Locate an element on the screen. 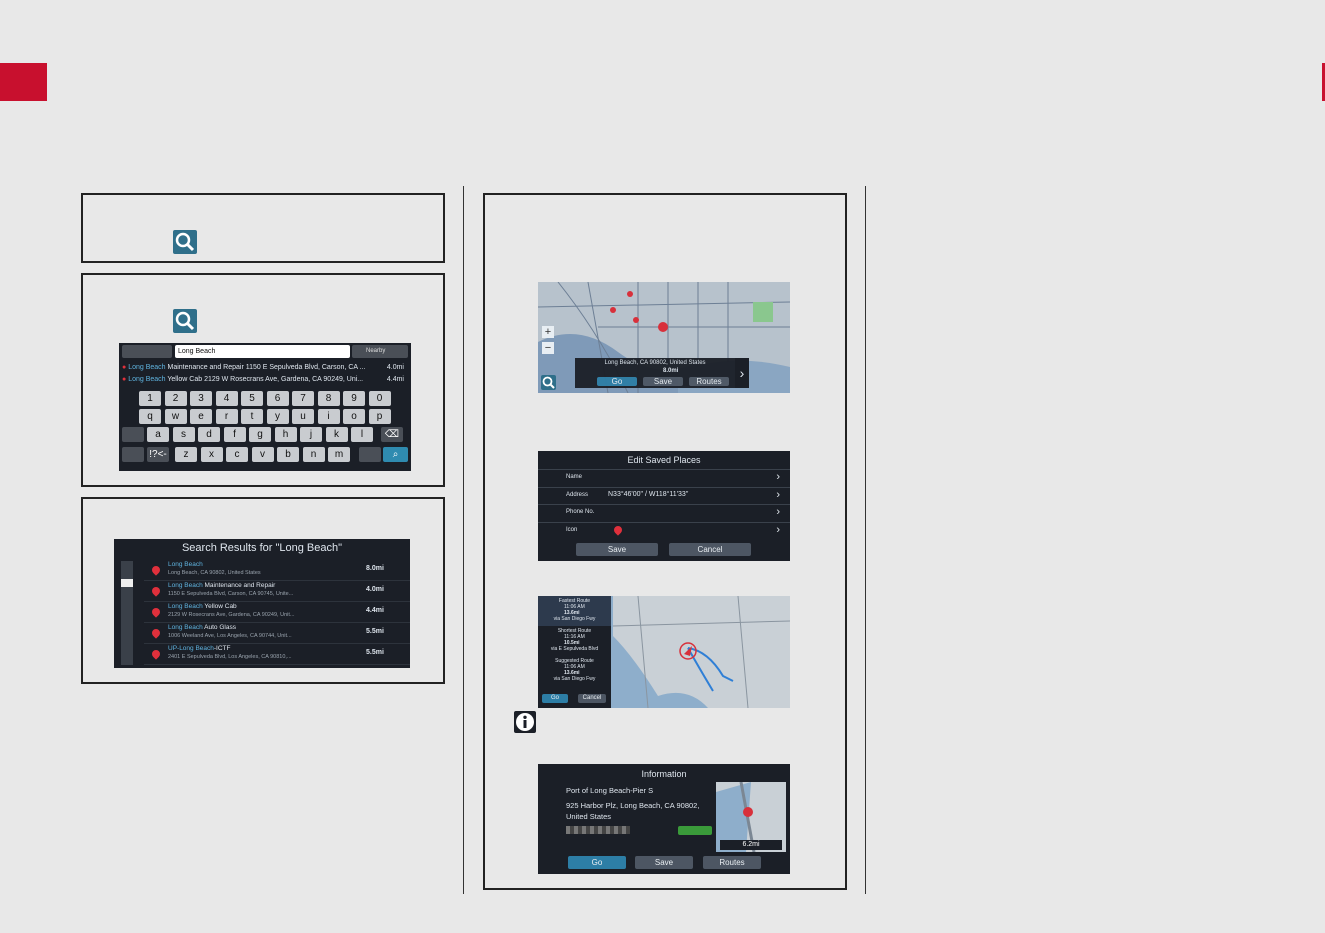 This screenshot has width=1325, height=933. search-icon is located at coordinates (185, 242).